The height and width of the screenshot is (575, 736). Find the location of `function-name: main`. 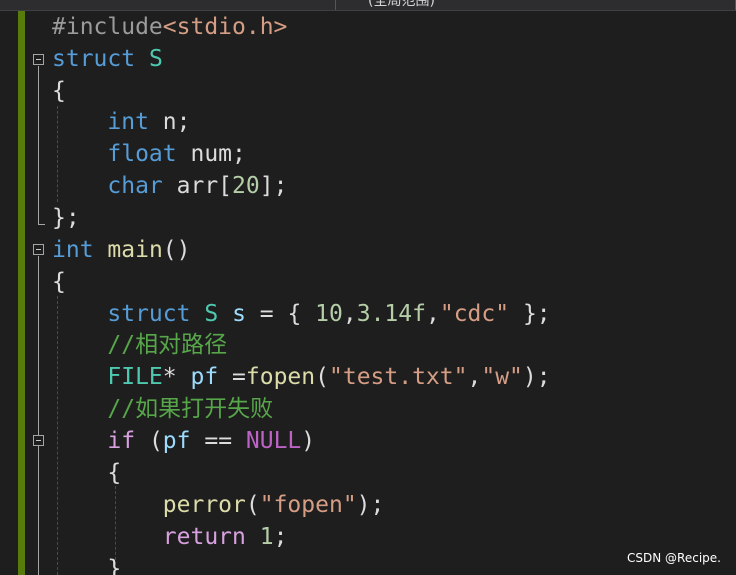

function-name: main is located at coordinates (135, 250).